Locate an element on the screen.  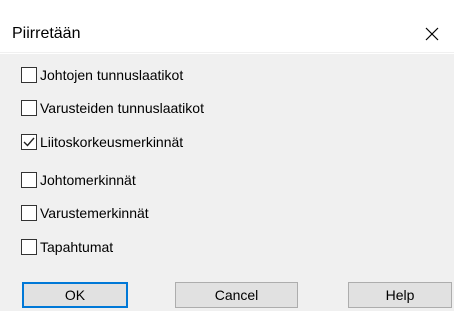
help-button: Help is located at coordinates (400, 295).